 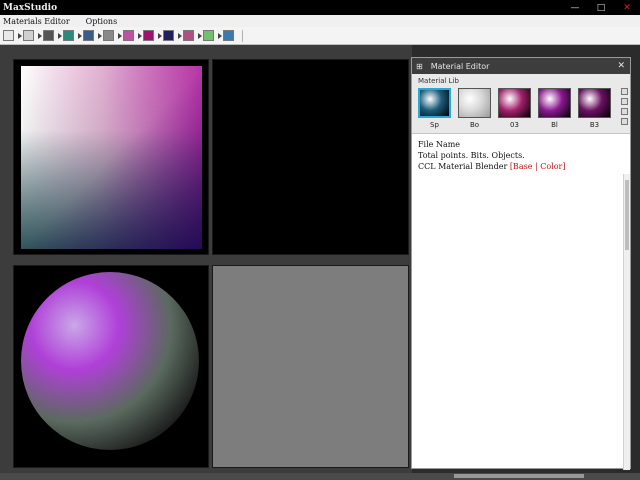 What do you see at coordinates (36, 21) in the screenshot?
I see `menu-item-materials-editor: Materials Editor` at bounding box center [36, 21].